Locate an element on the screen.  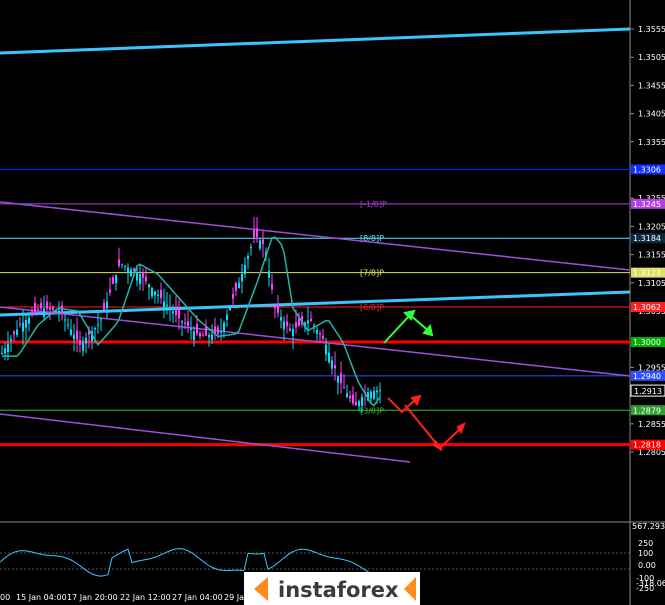
murrey-price-tag-text: 1.3123 is located at coordinates (647, 273).